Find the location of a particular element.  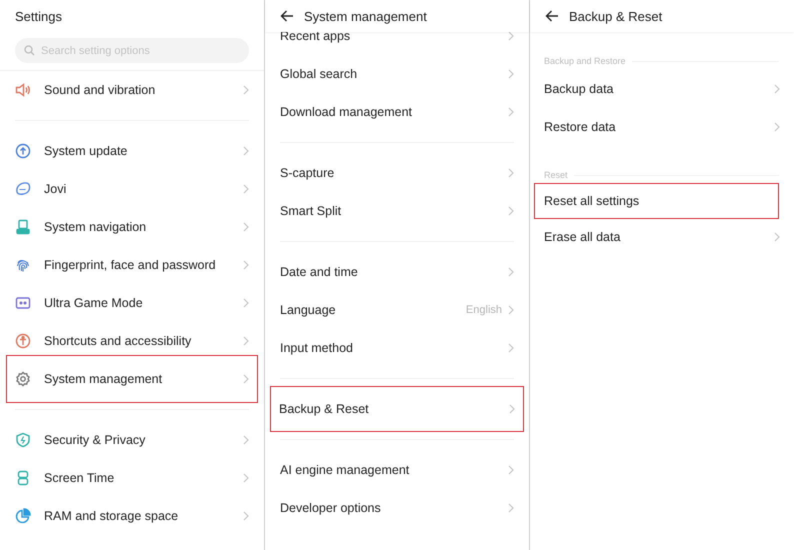

page-title: Settings is located at coordinates (38, 16).